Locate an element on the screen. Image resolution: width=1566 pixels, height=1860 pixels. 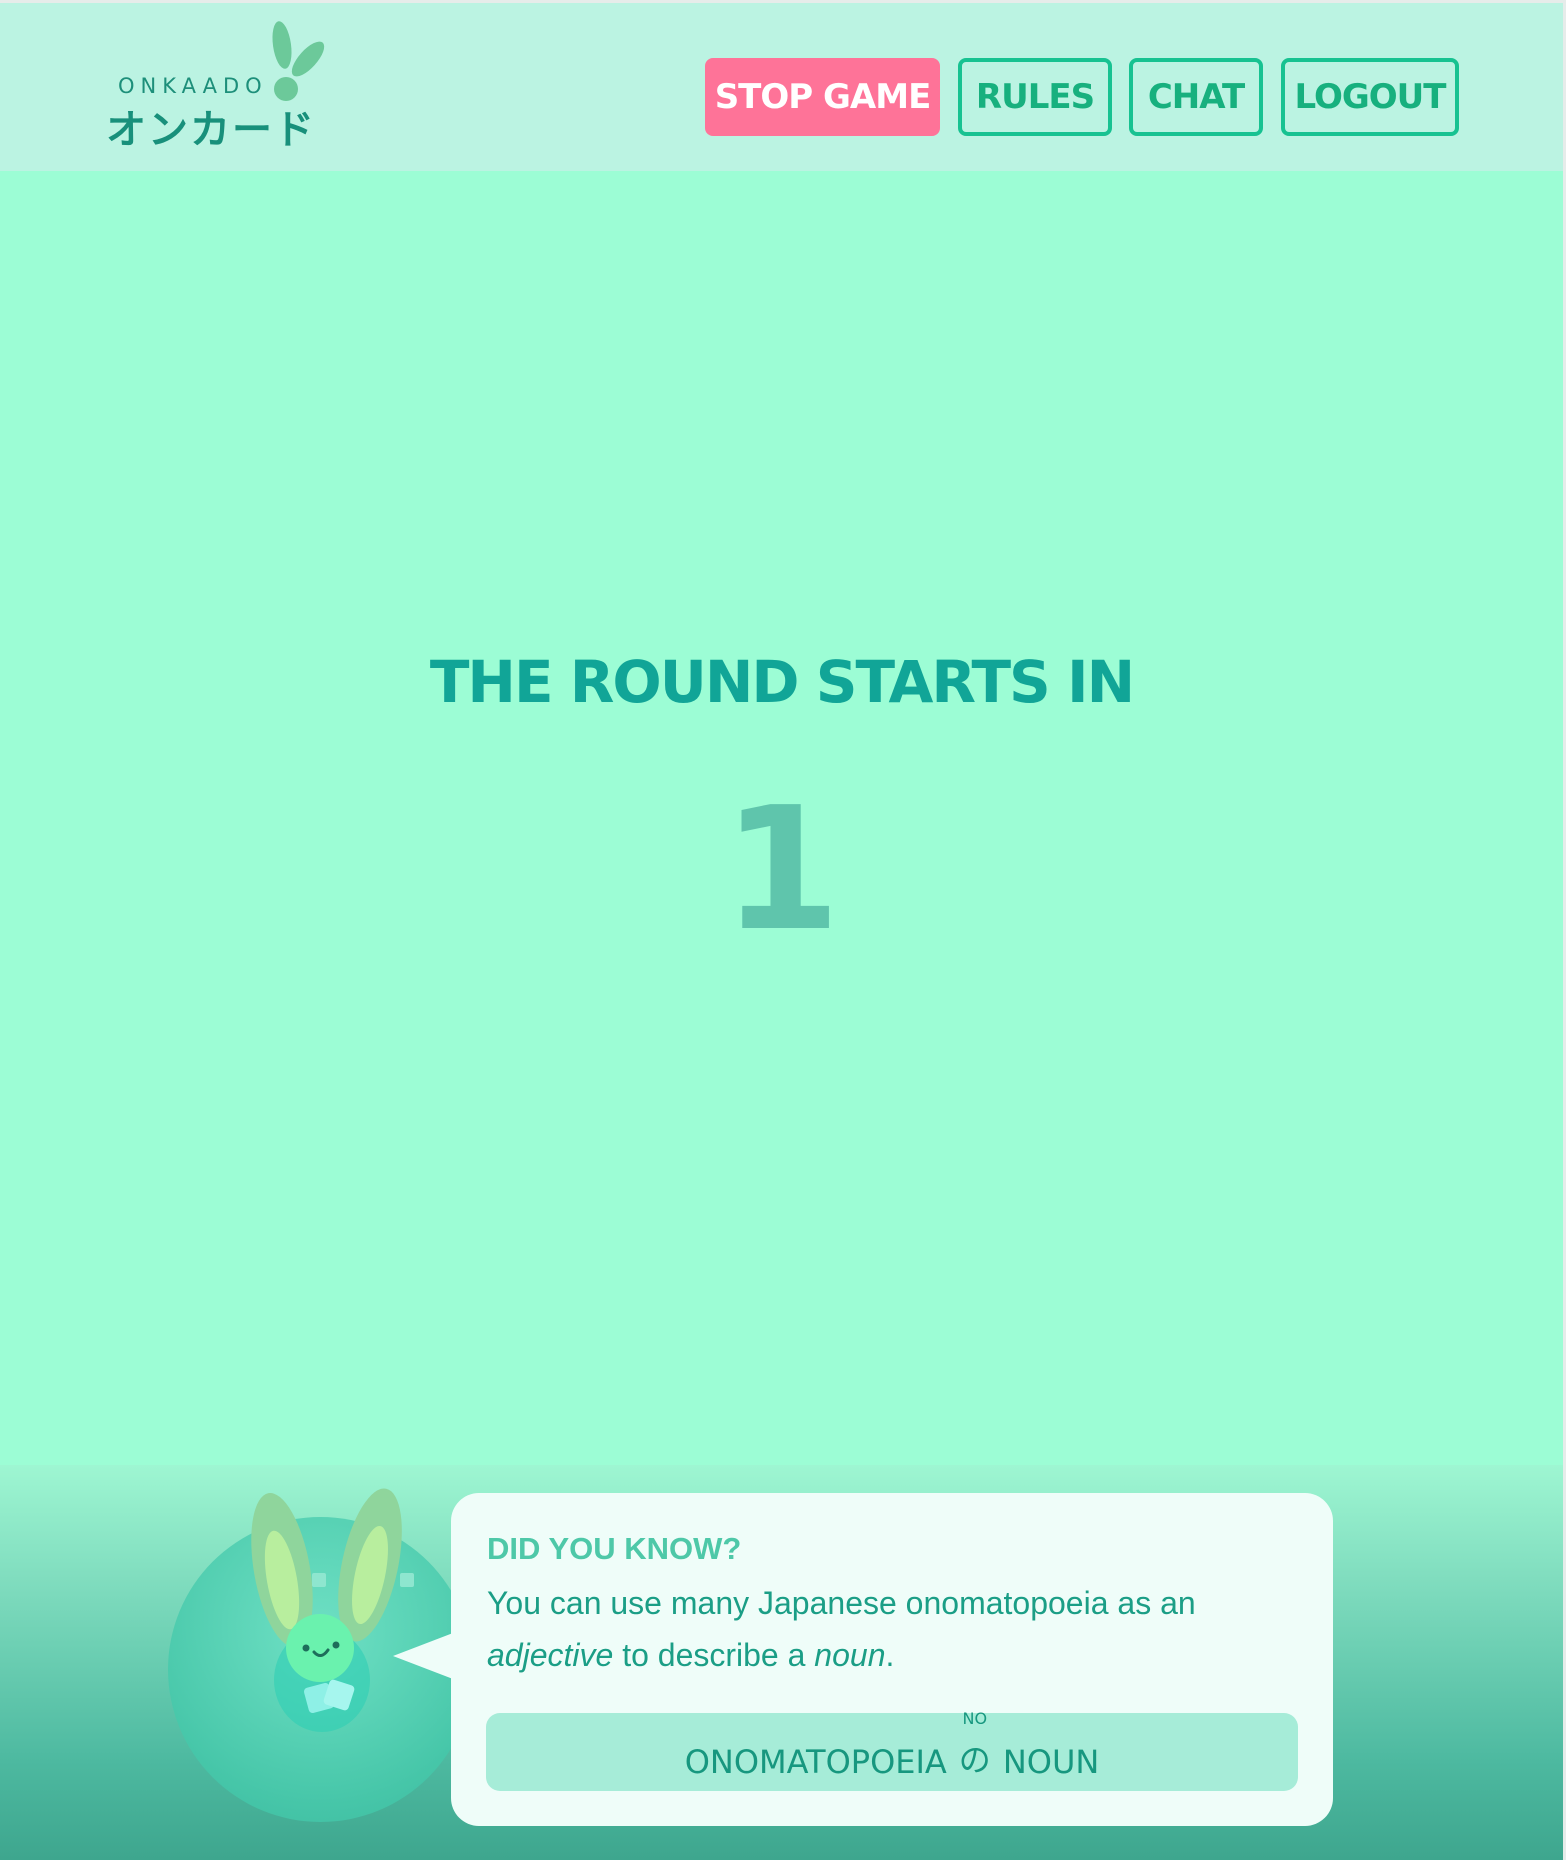
rules-button: RULES is located at coordinates (1035, 97).